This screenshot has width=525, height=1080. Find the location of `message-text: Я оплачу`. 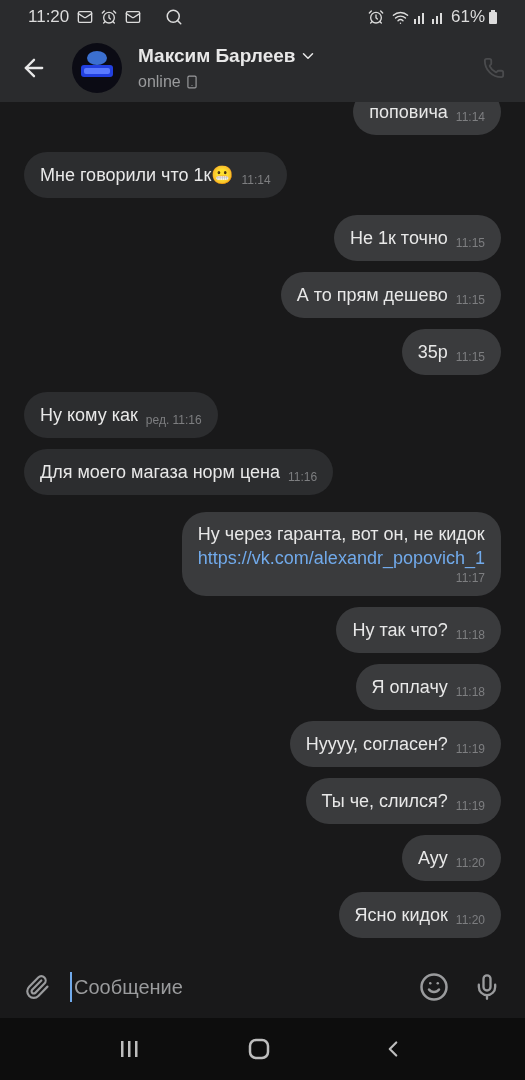

message-text: Я оплачу is located at coordinates (409, 687).